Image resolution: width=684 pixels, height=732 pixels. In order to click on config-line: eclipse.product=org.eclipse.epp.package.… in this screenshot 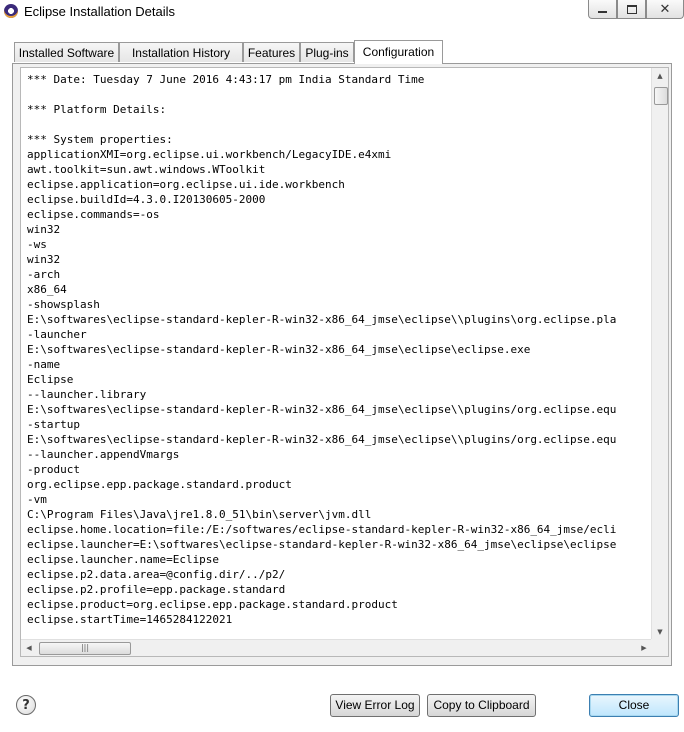, I will do `click(212, 604)`.